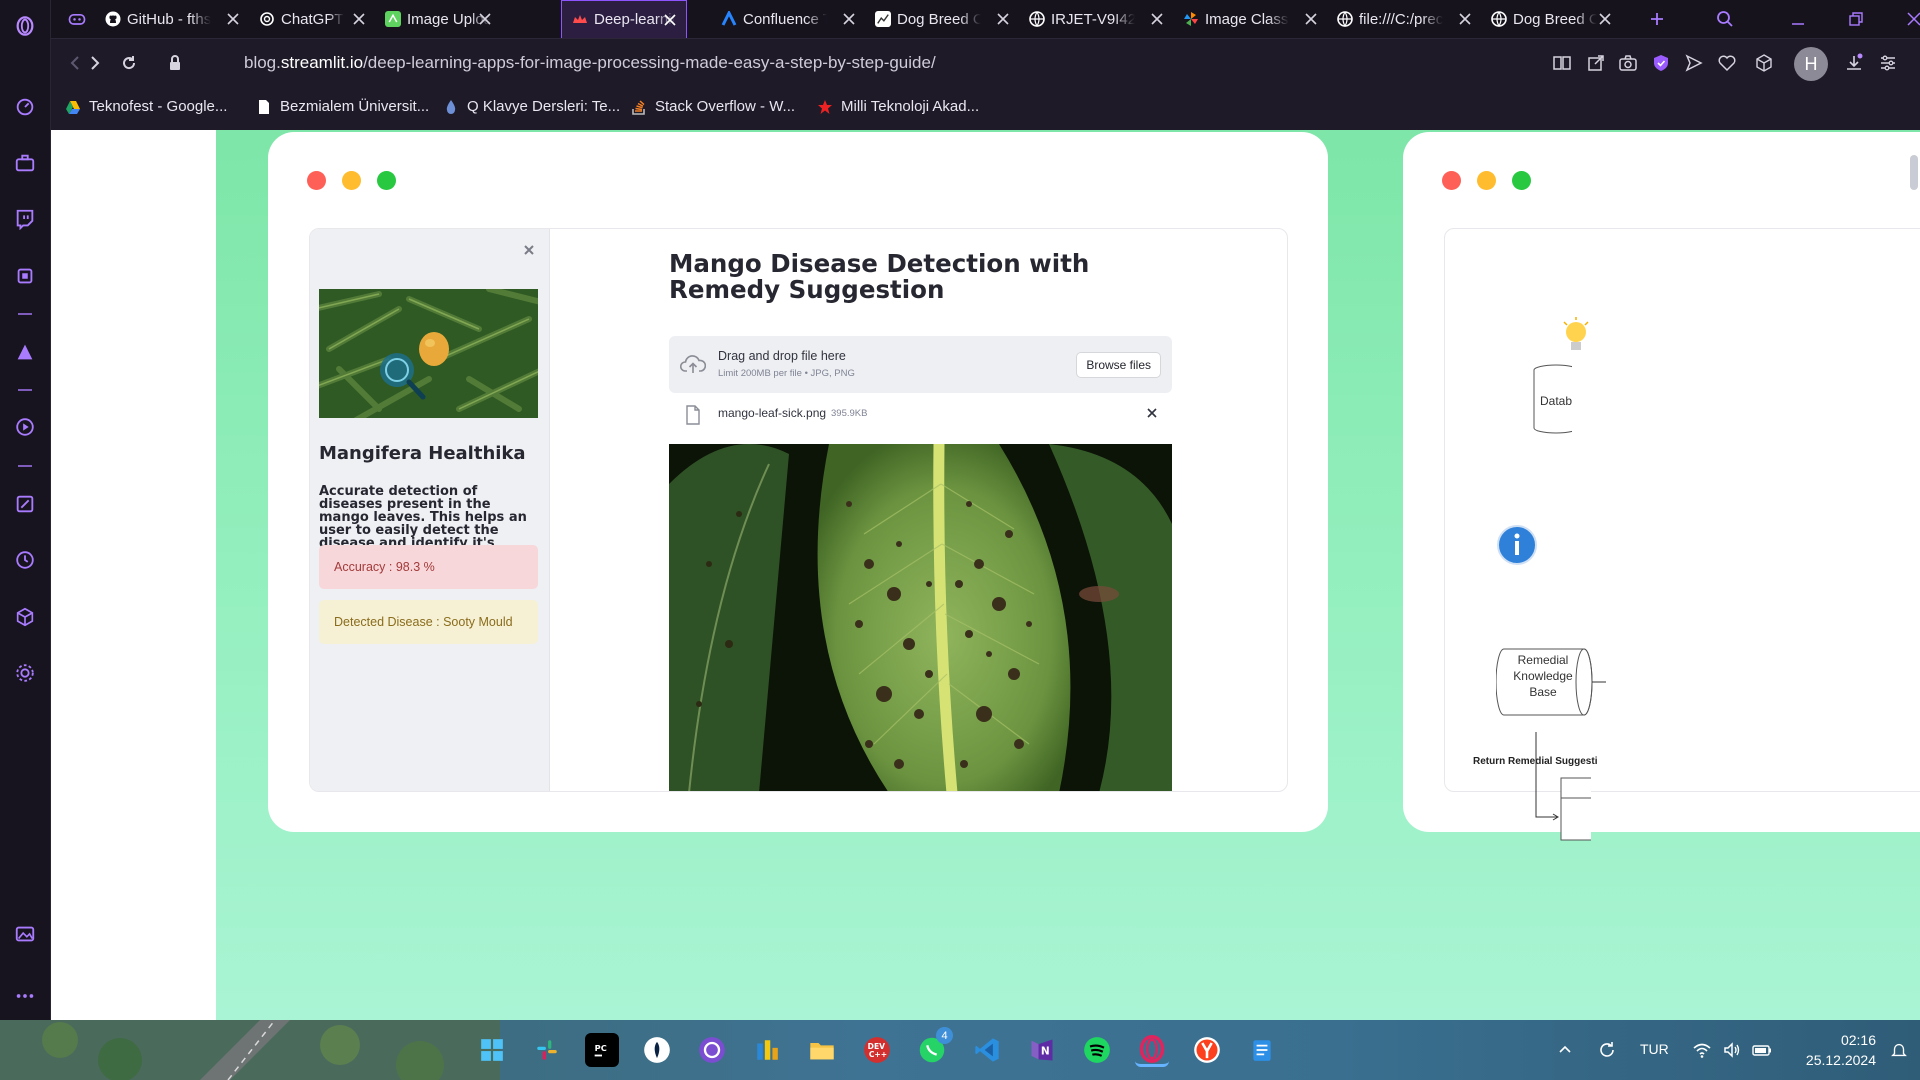  I want to click on show-hidden-icons-icon, so click(1565, 1050).